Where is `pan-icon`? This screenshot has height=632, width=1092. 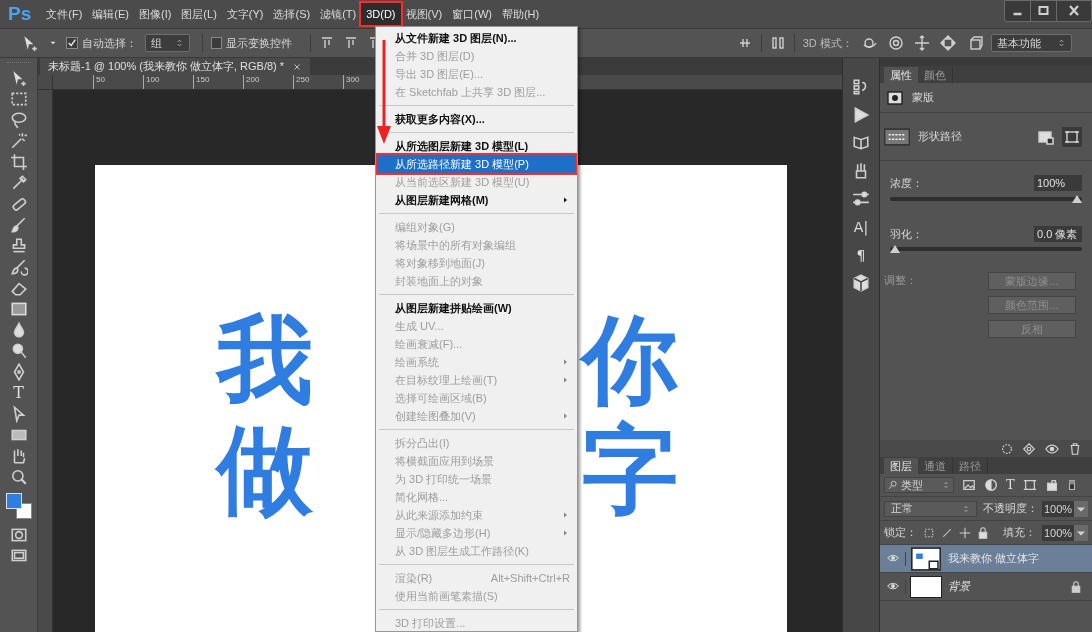 pan-icon is located at coordinates (921, 43).